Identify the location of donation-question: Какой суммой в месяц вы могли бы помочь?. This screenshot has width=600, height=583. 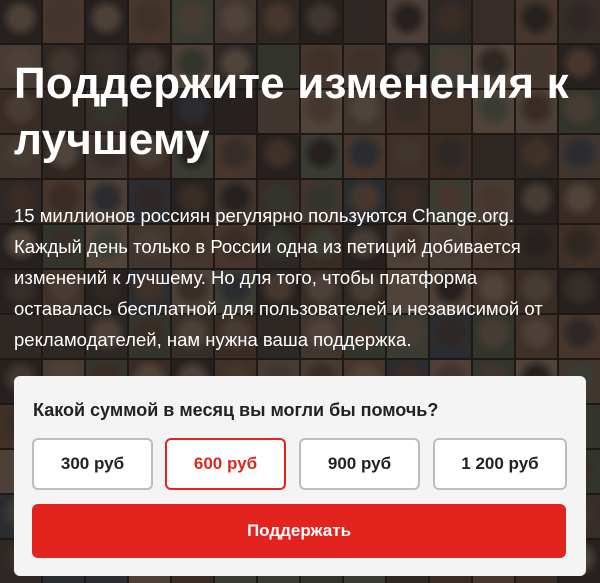
(236, 410).